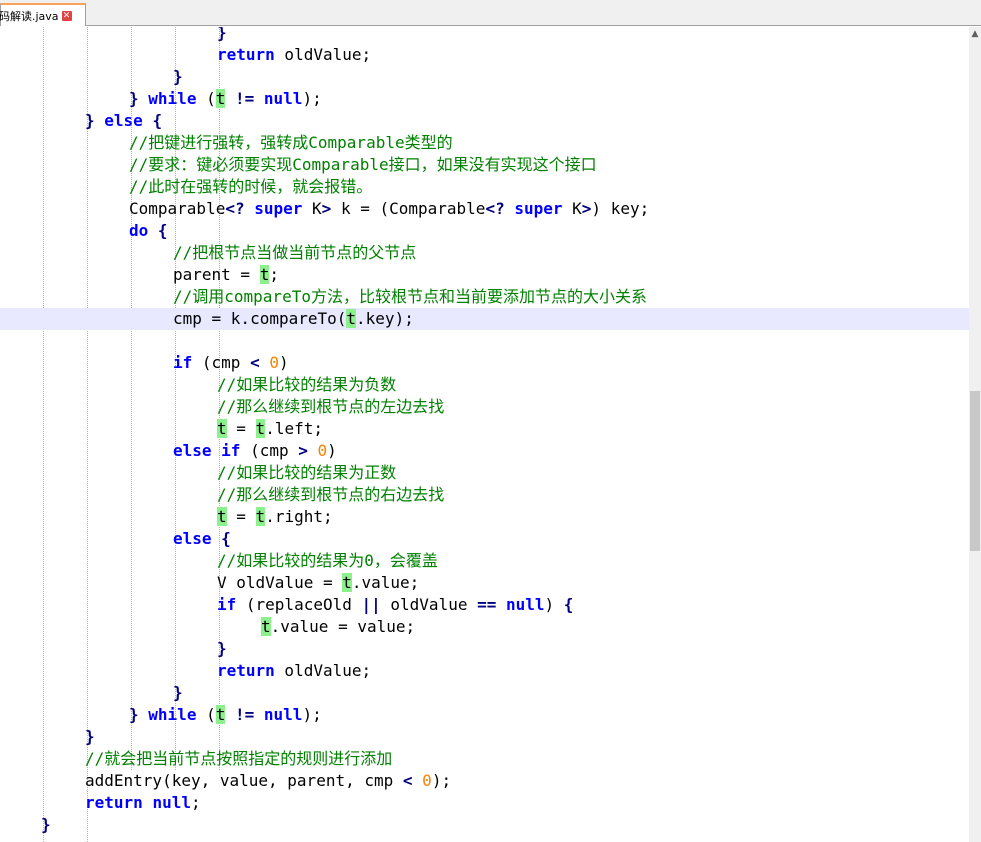 This screenshot has width=981, height=842. I want to click on code-line: else if (cmp > 0), so click(484, 451).